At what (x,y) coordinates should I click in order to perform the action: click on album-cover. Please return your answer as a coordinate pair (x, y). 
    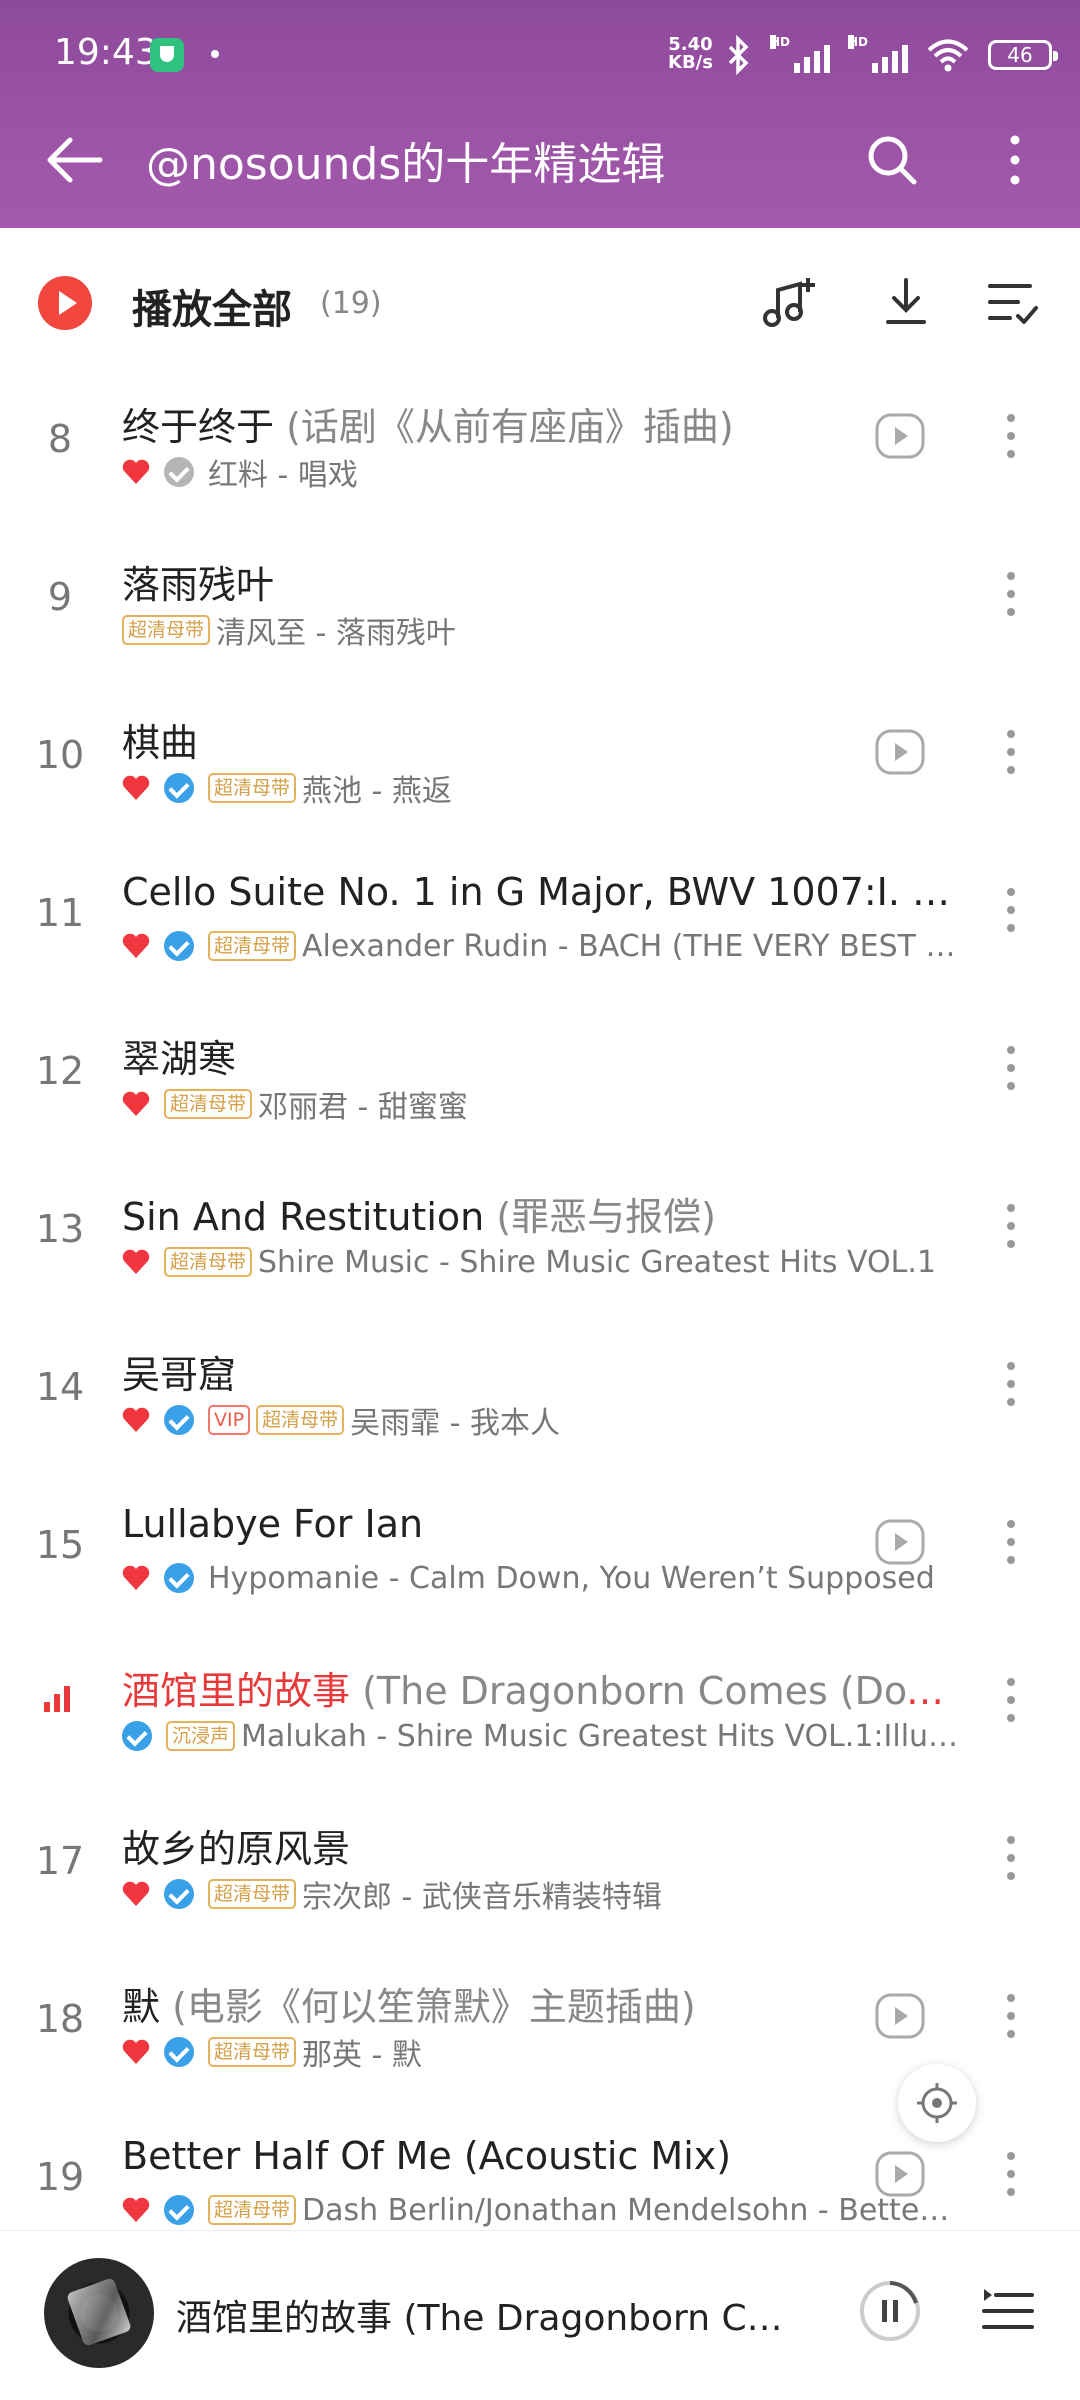
    Looking at the image, I should click on (99, 2313).